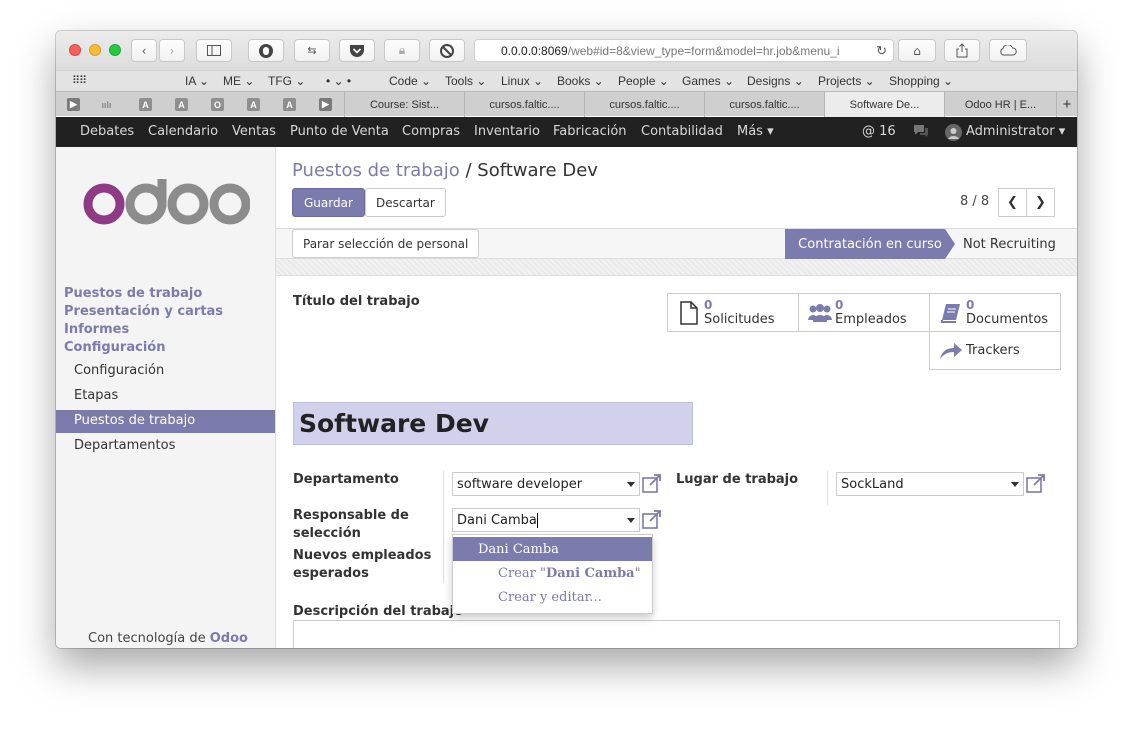  I want to click on menu-compras: Compras, so click(431, 131).